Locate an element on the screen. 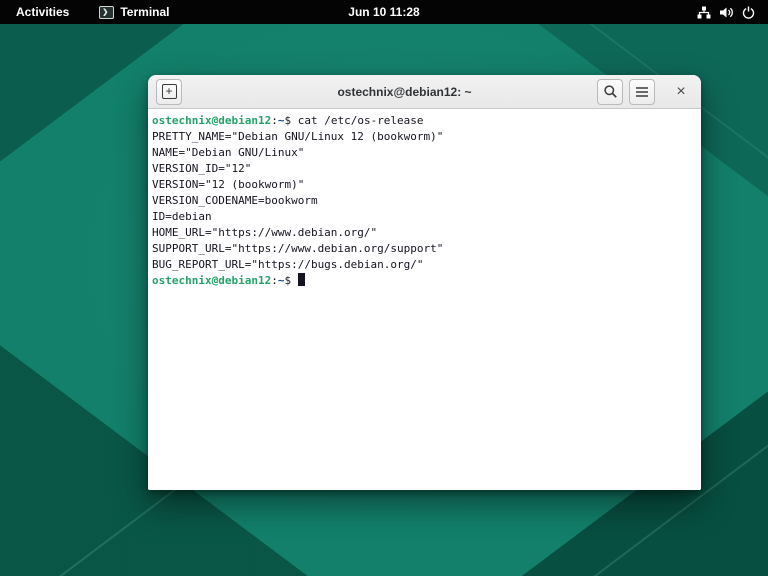 The width and height of the screenshot is (768, 576). terminal-line: ID=debian is located at coordinates (182, 216).